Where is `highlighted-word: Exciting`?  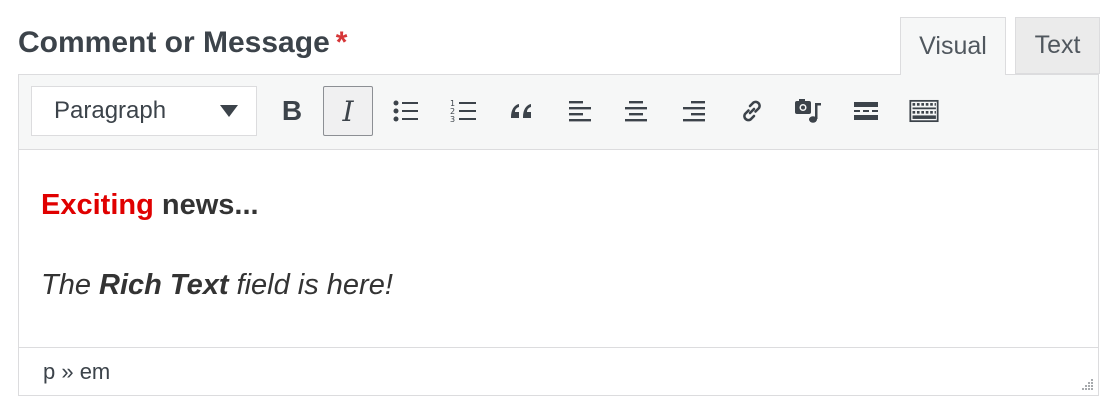 highlighted-word: Exciting is located at coordinates (97, 205).